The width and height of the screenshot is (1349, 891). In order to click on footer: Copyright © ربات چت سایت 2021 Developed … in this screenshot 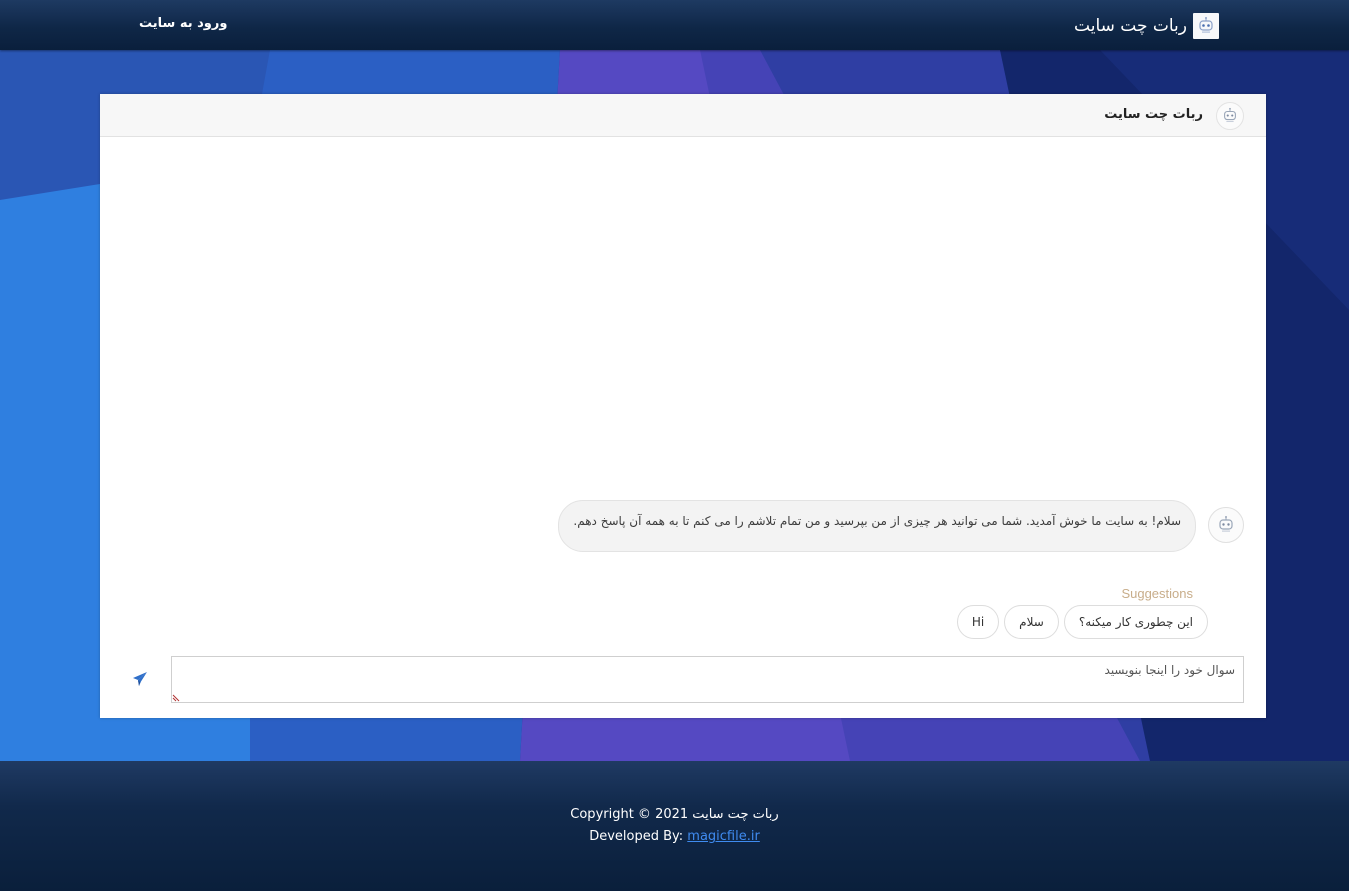, I will do `click(674, 826)`.